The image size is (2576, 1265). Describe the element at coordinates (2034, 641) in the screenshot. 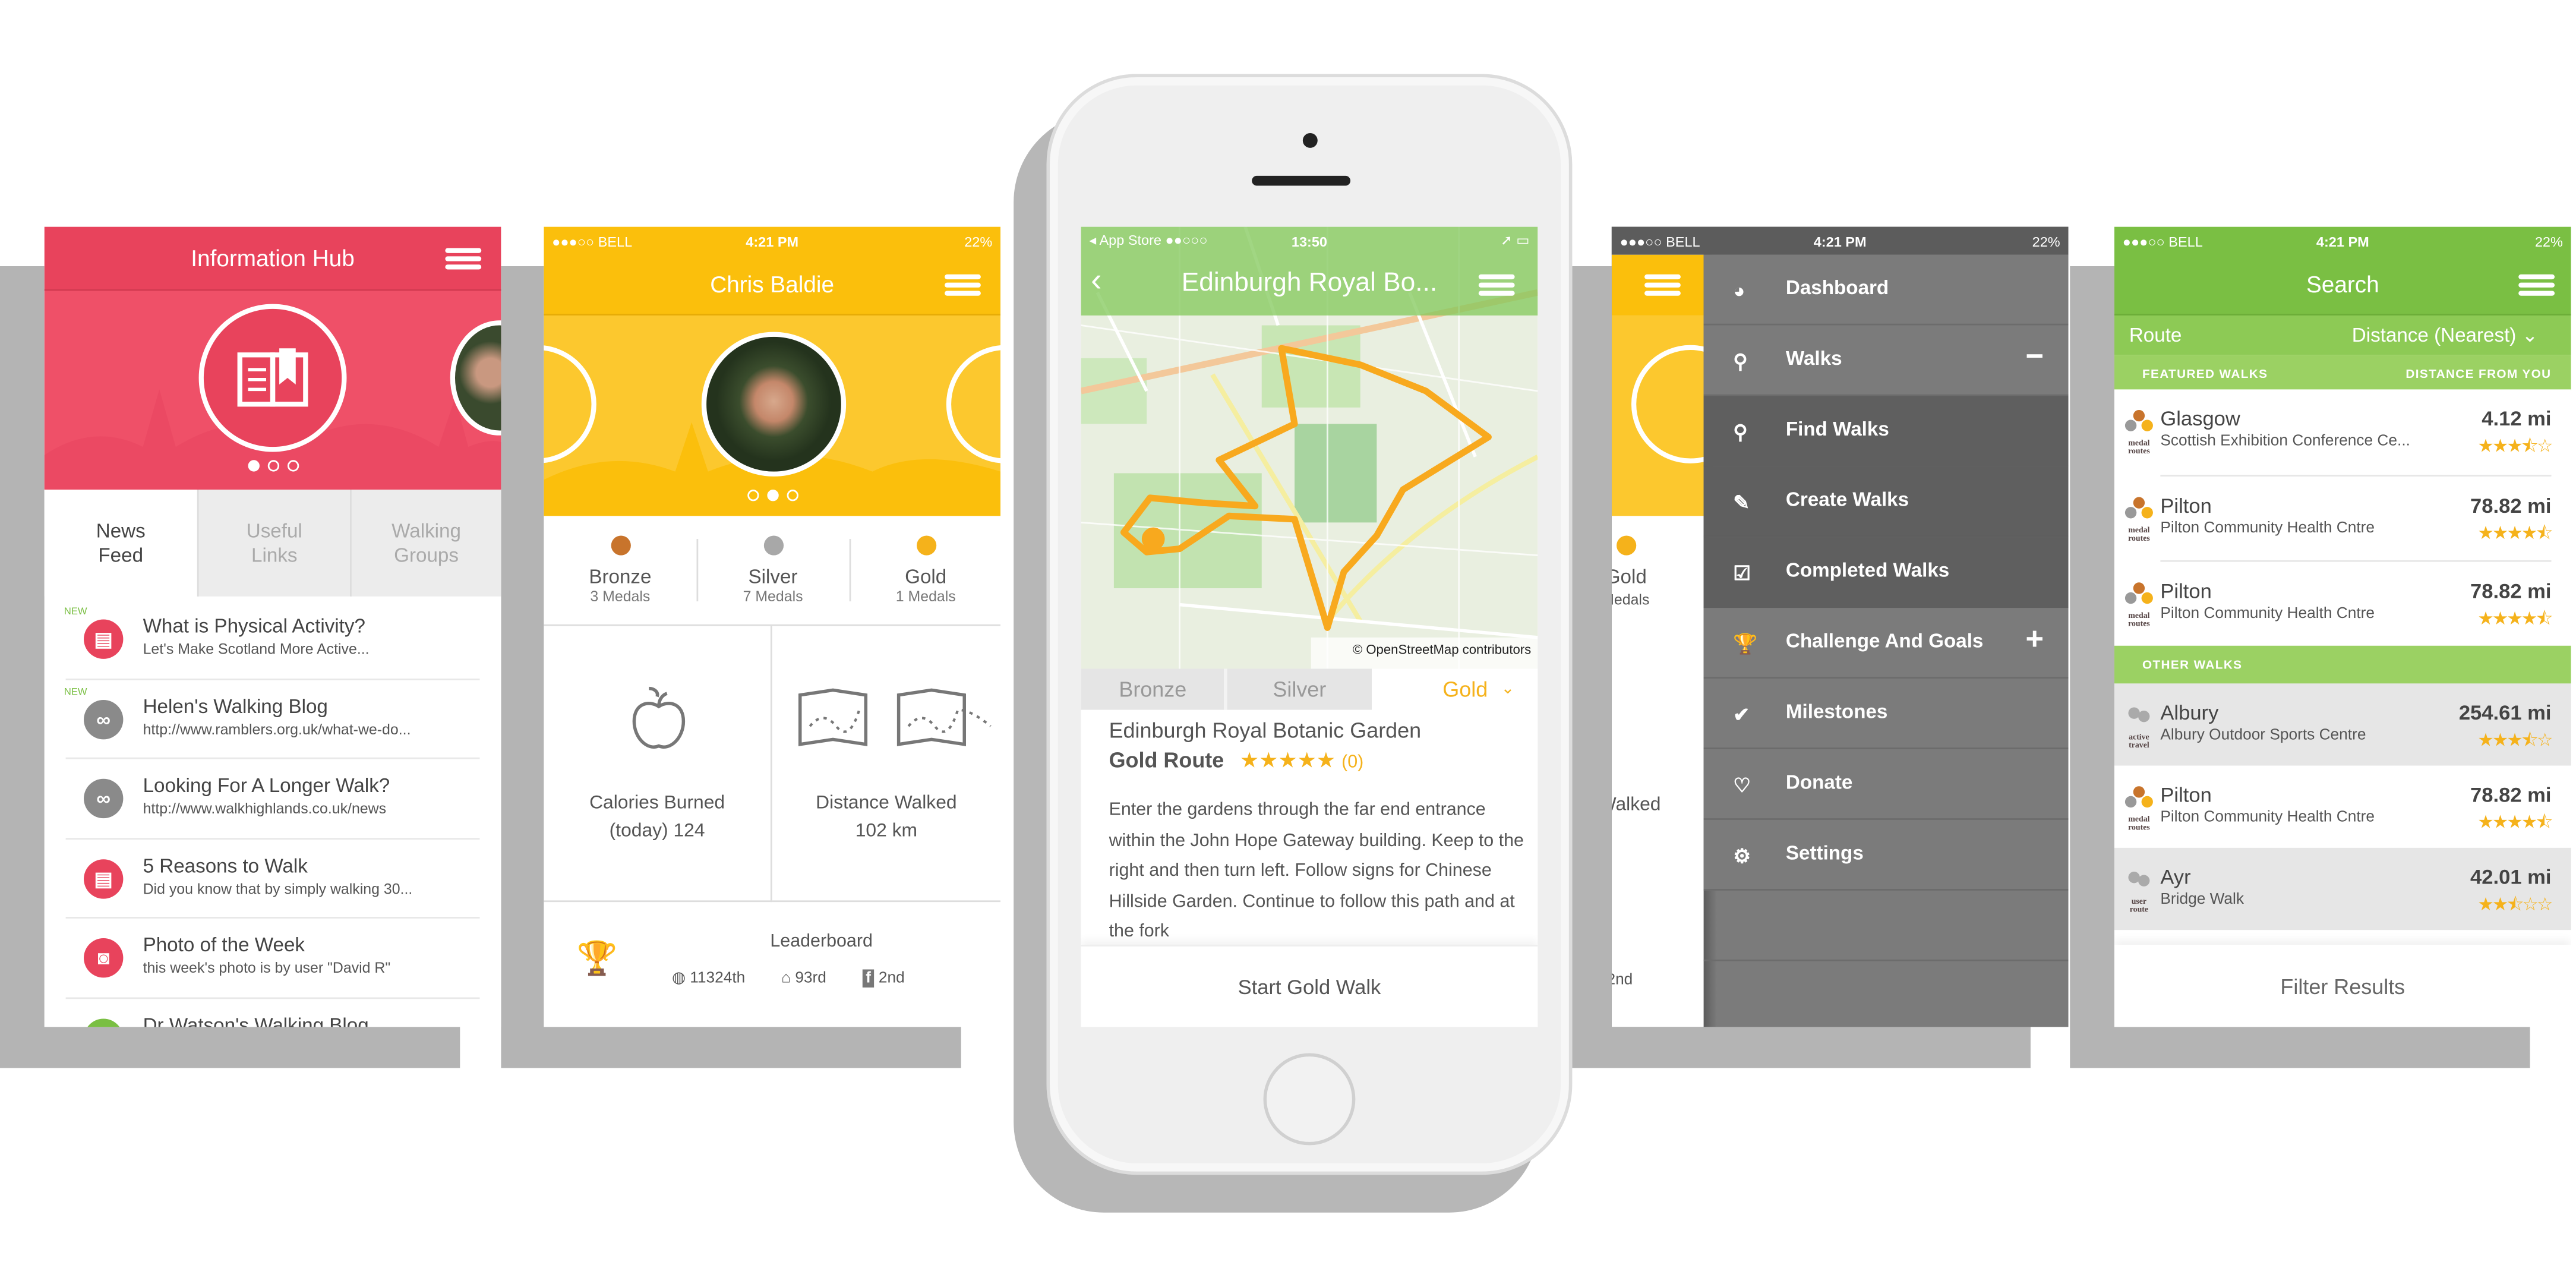

I see `expand-icon: +` at that location.